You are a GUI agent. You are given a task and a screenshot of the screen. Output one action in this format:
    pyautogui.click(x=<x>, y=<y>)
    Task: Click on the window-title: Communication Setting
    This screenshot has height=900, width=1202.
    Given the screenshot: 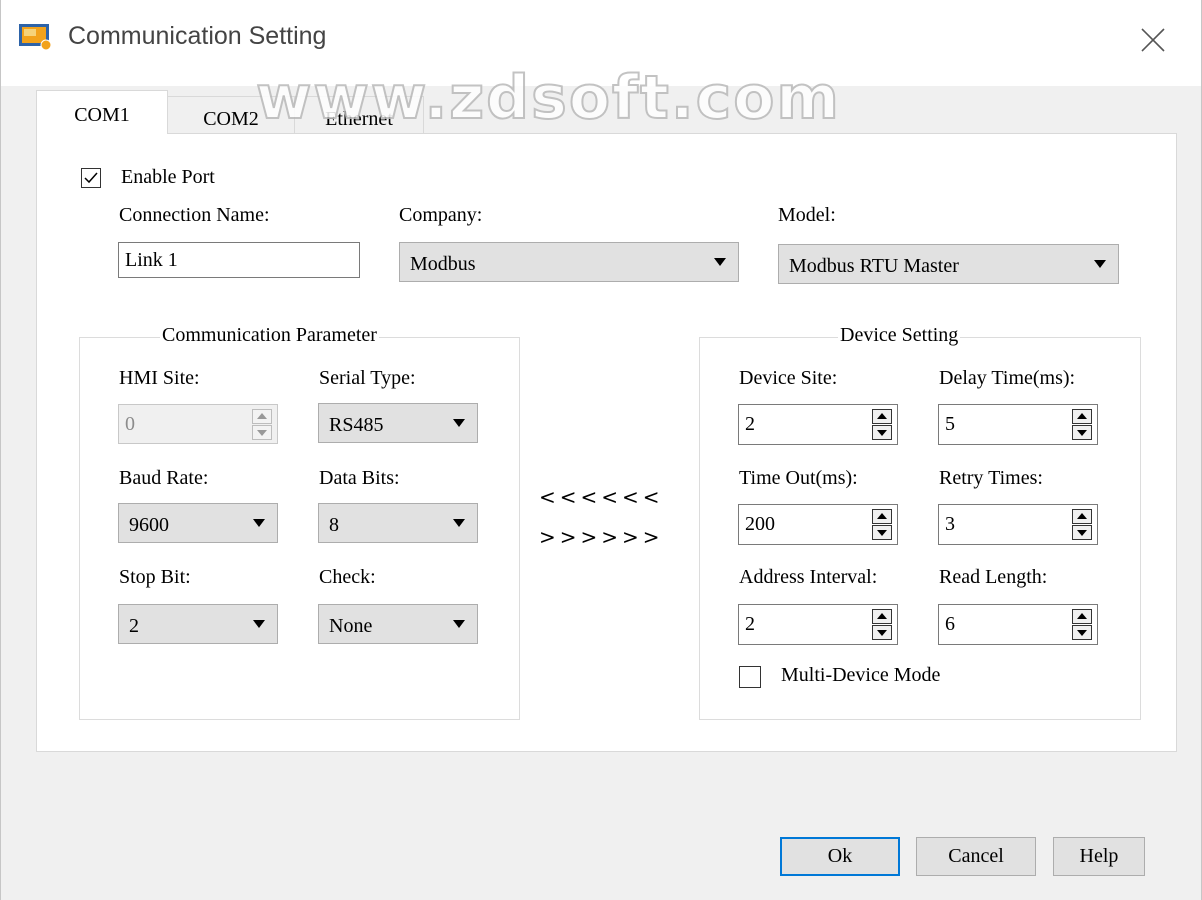 What is the action you would take?
    pyautogui.click(x=197, y=36)
    